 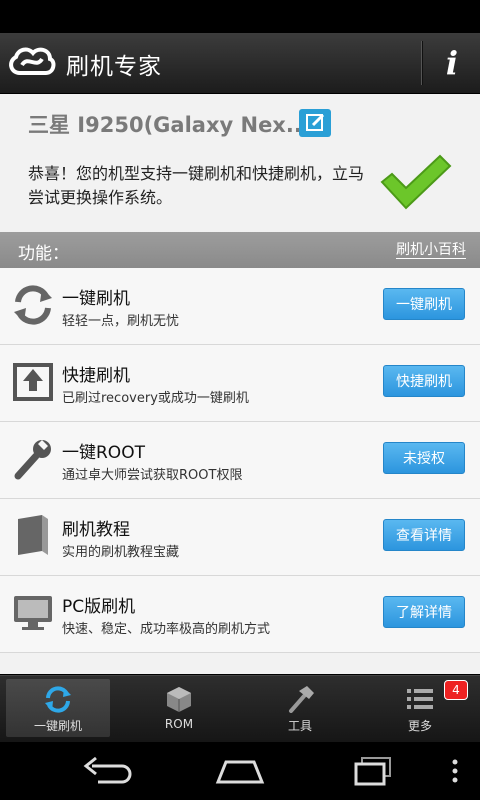 I want to click on feature-title: 刷机教程, so click(x=96, y=530).